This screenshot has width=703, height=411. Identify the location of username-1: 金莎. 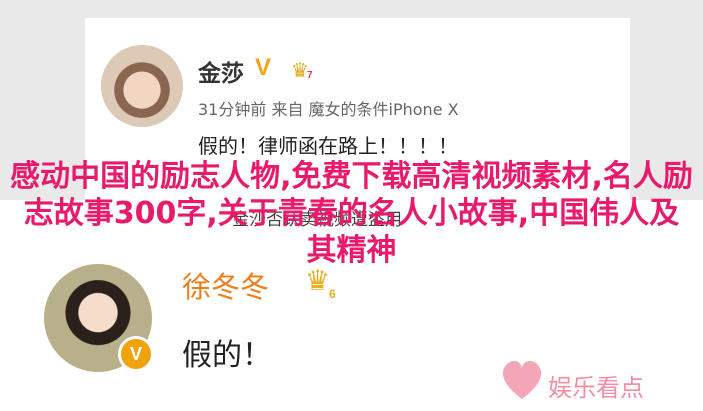
(221, 71).